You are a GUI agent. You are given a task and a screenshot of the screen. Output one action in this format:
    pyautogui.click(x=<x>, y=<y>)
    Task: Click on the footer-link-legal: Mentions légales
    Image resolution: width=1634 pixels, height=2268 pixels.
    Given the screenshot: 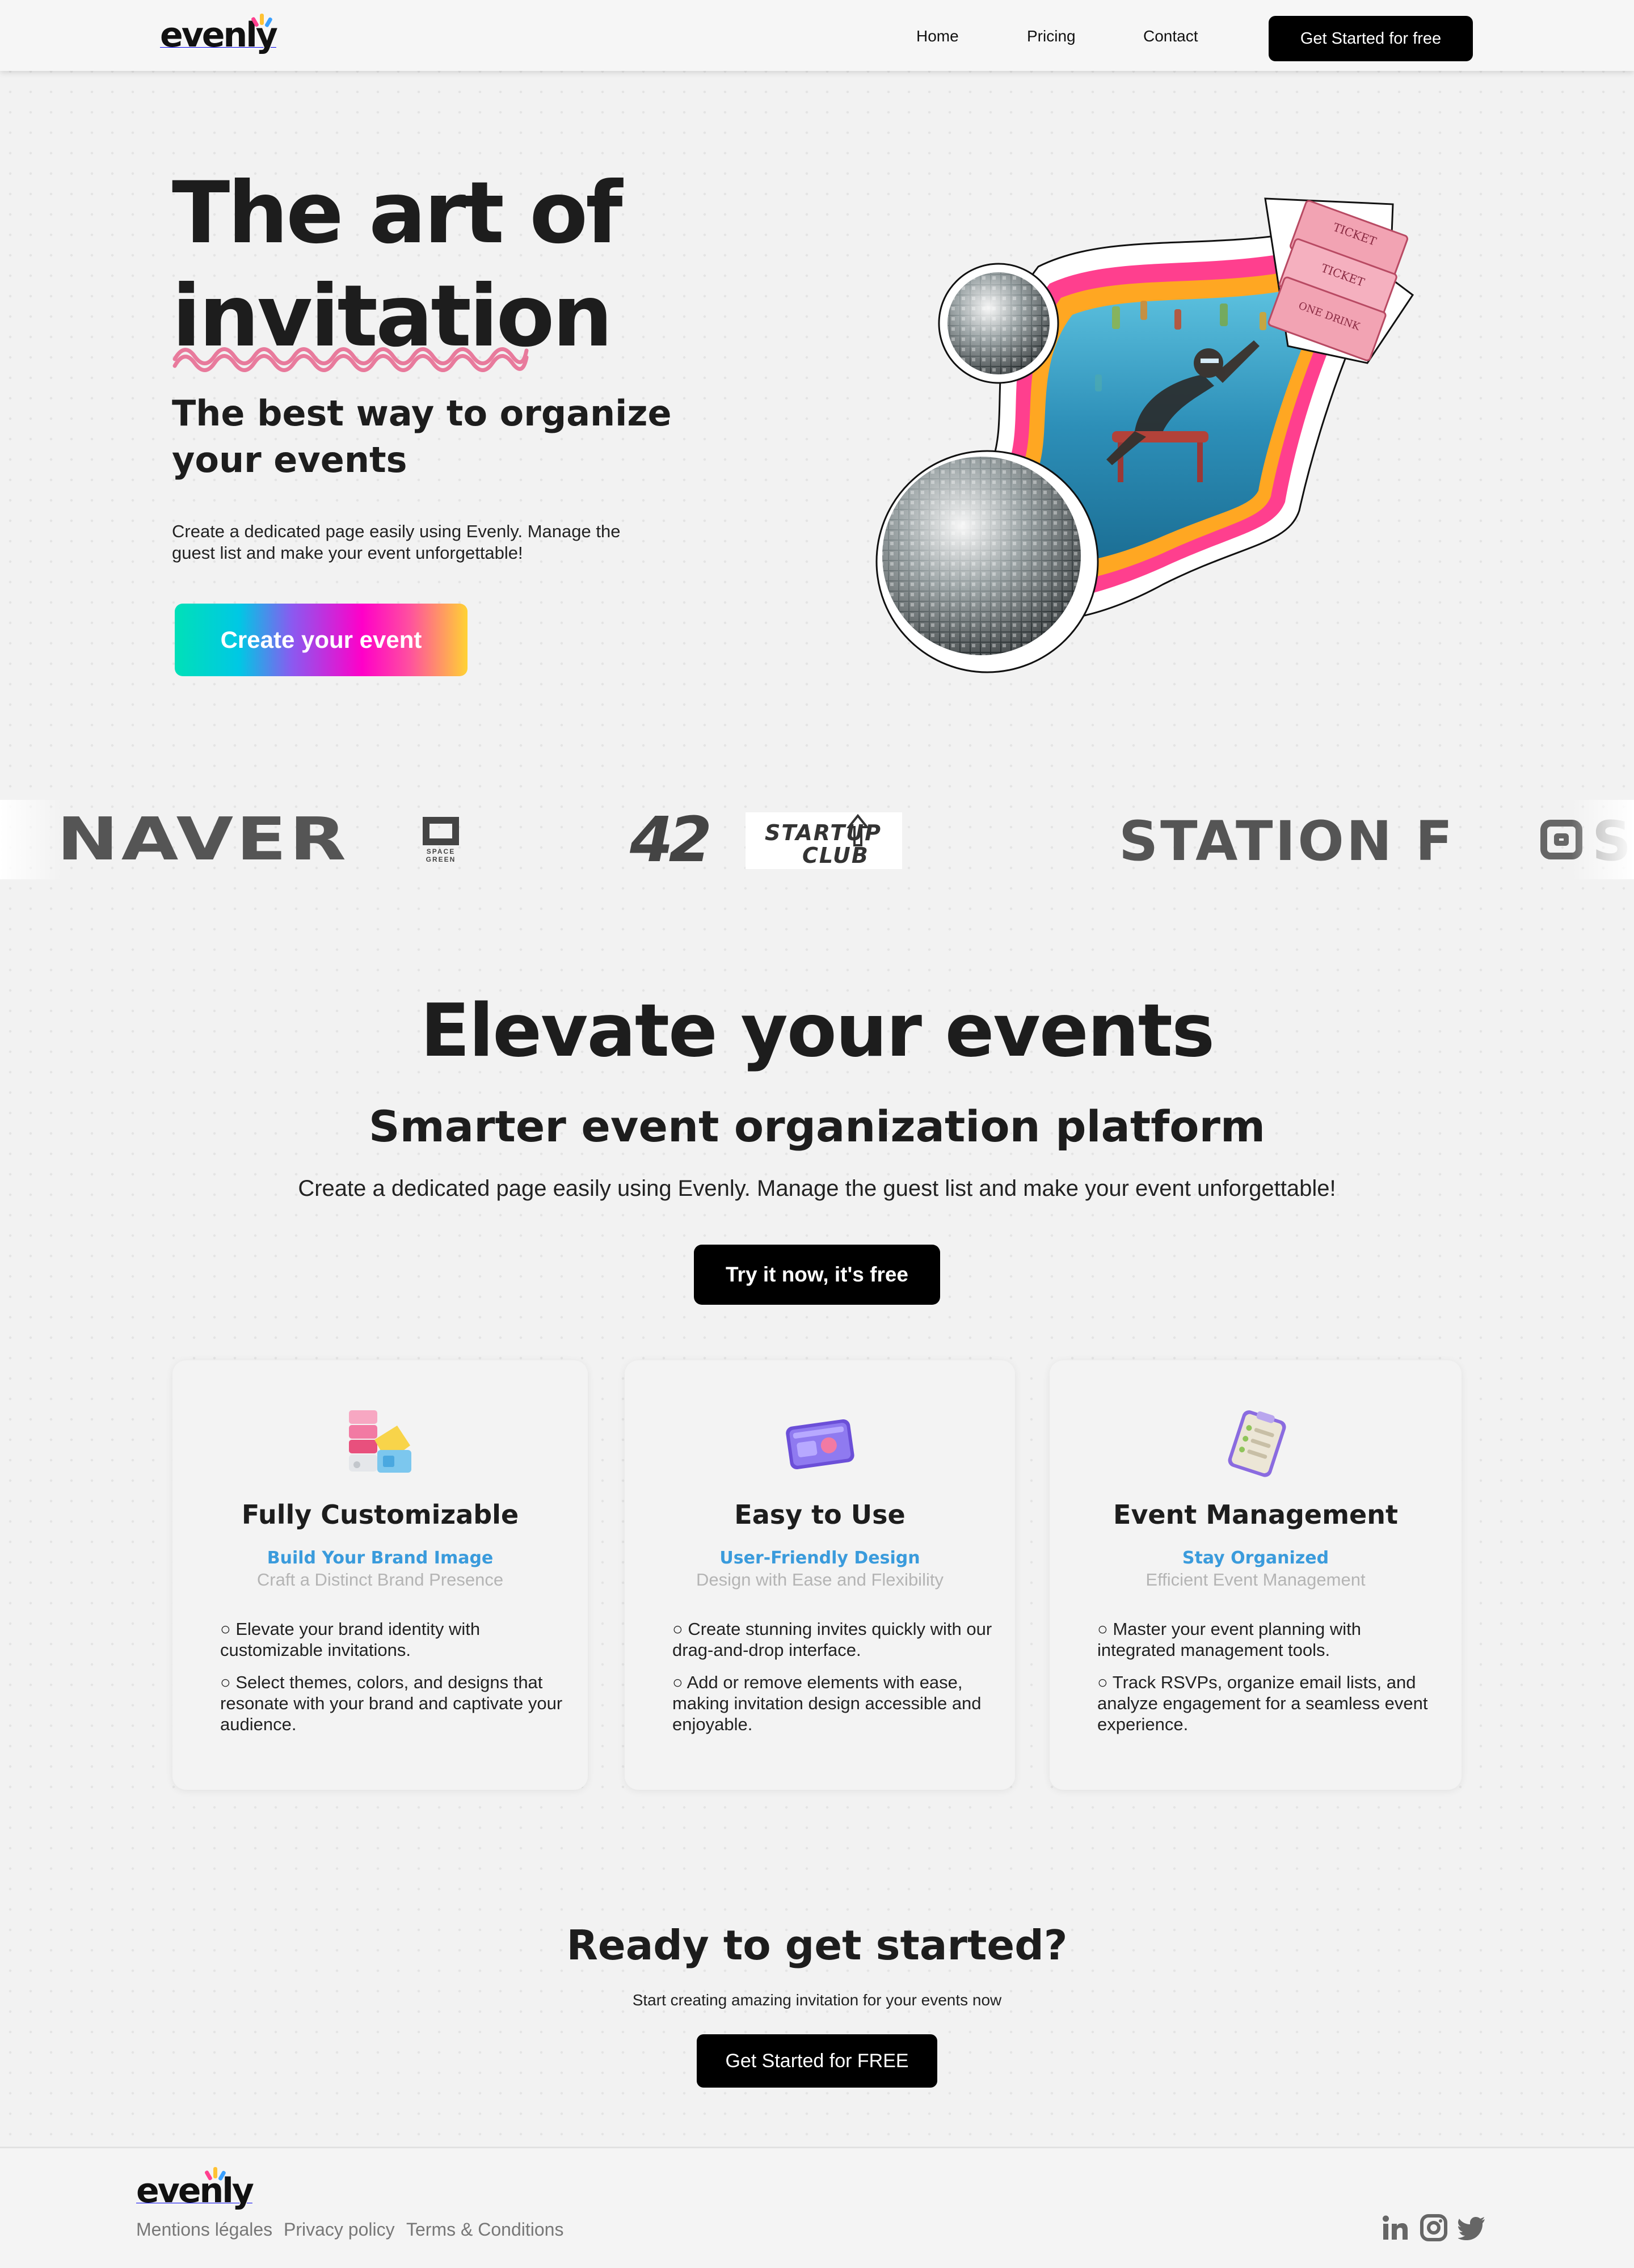 What is the action you would take?
    pyautogui.click(x=204, y=2229)
    